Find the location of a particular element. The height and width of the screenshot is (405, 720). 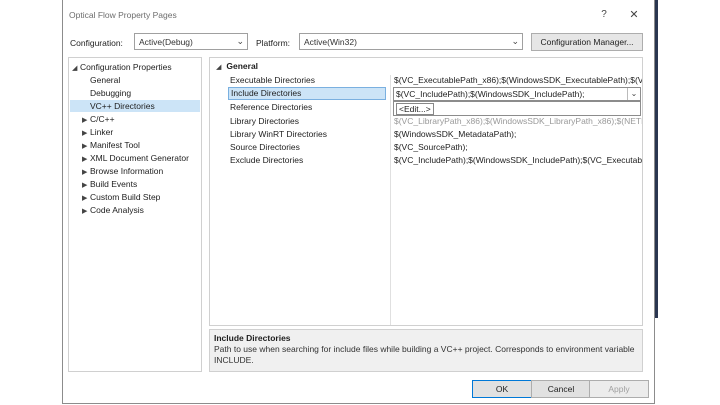

tree-item: ▶ Custom Build Step is located at coordinates (121, 197).